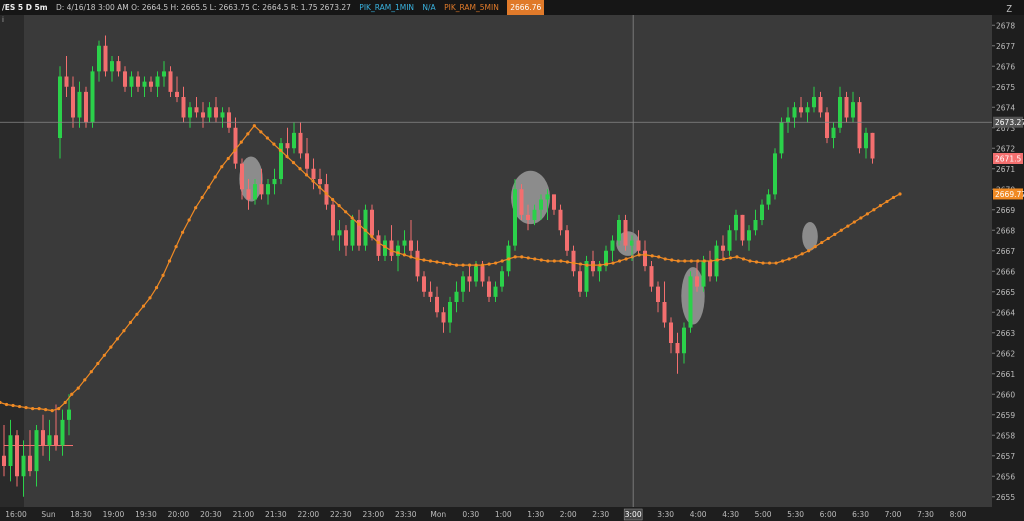 The image size is (1024, 521). What do you see at coordinates (730, 514) in the screenshot?
I see `x-tick-label: 4:30` at bounding box center [730, 514].